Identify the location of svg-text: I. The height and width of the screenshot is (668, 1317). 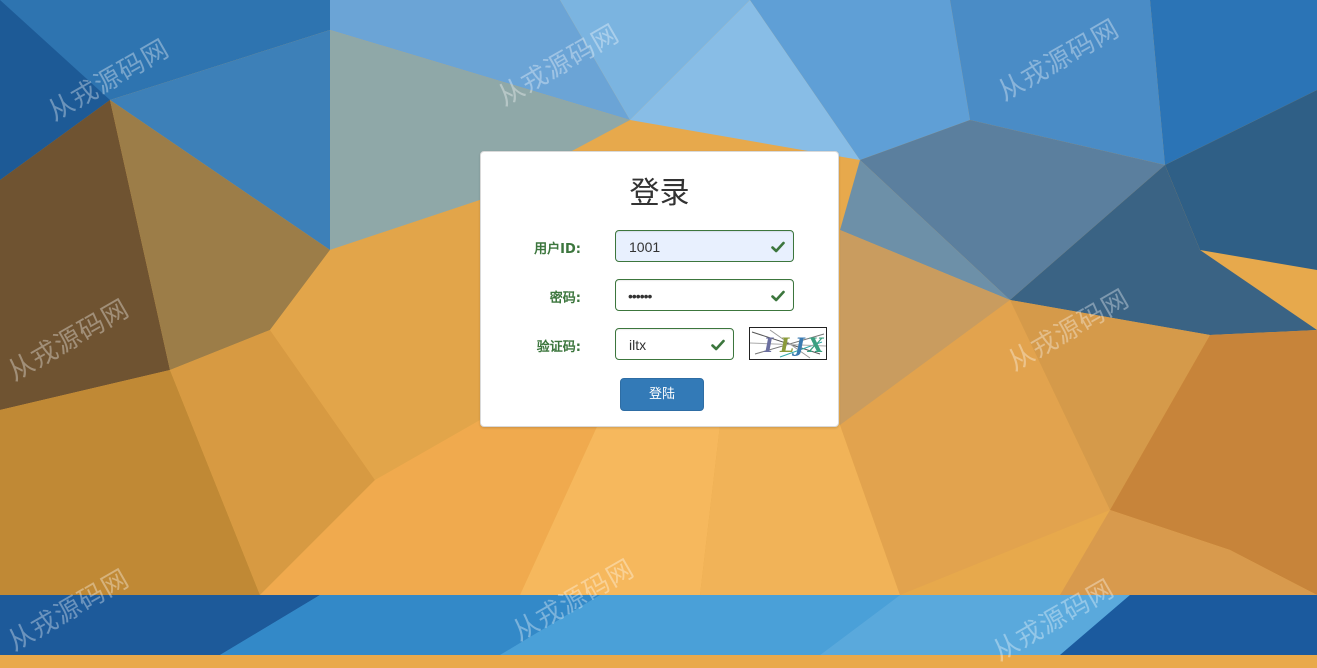
(768, 345).